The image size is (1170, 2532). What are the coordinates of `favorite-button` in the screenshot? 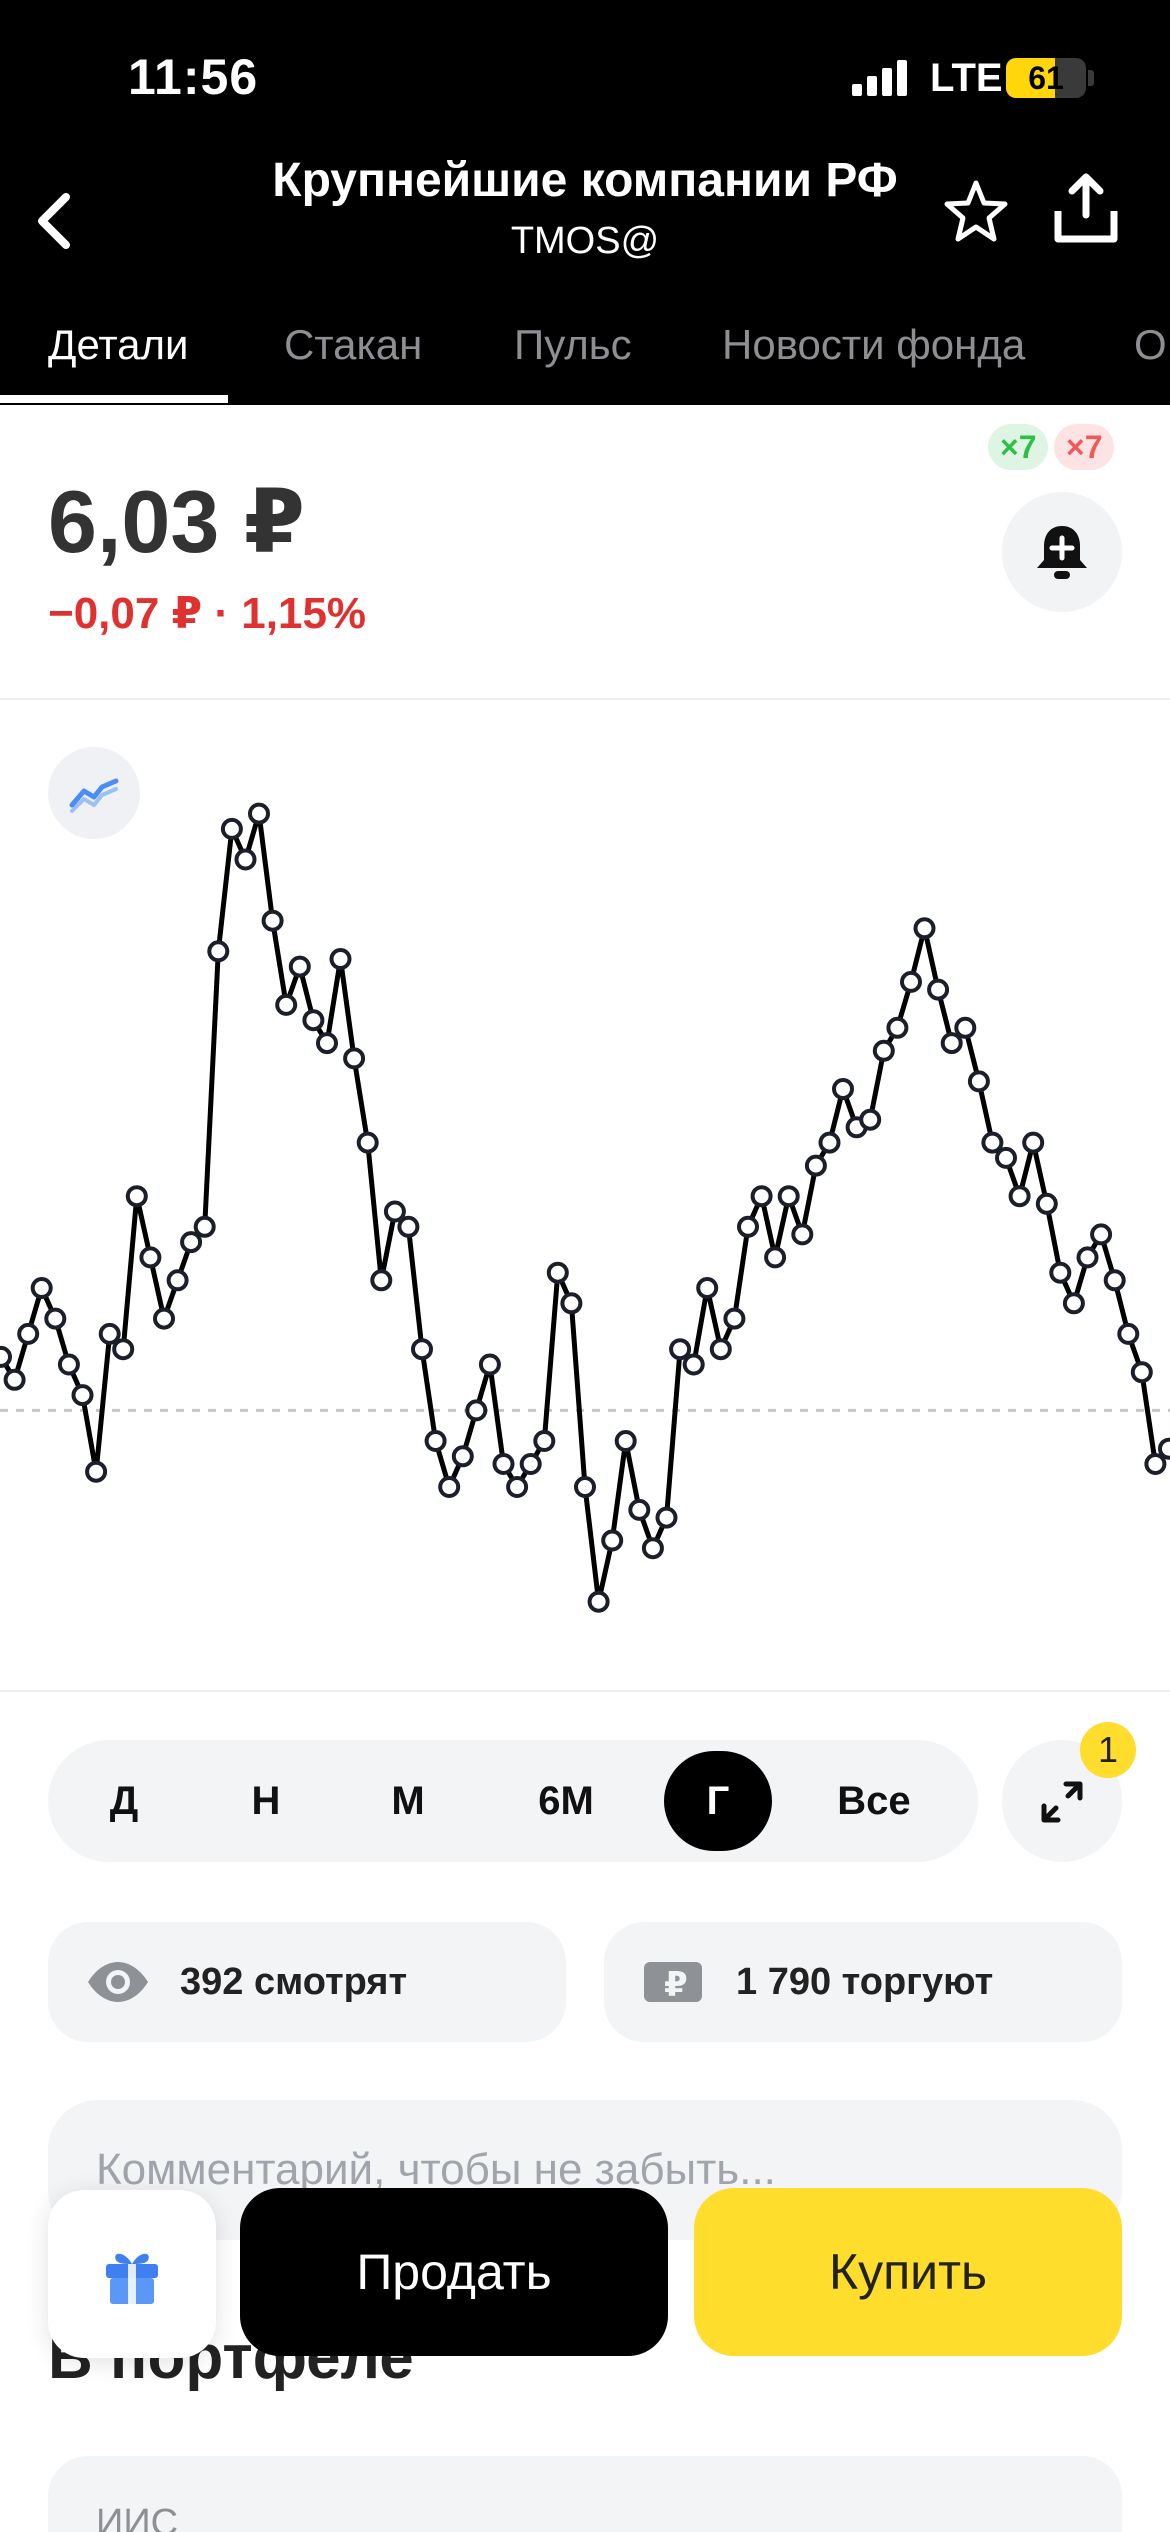 It's located at (976, 211).